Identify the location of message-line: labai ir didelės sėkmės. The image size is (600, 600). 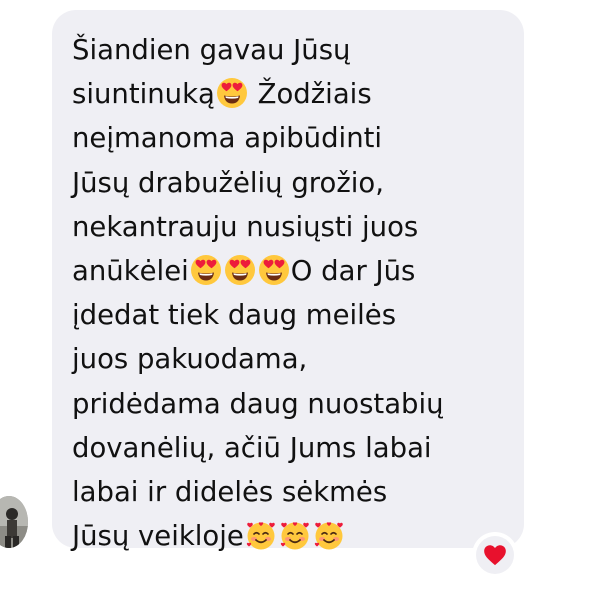
(298, 492).